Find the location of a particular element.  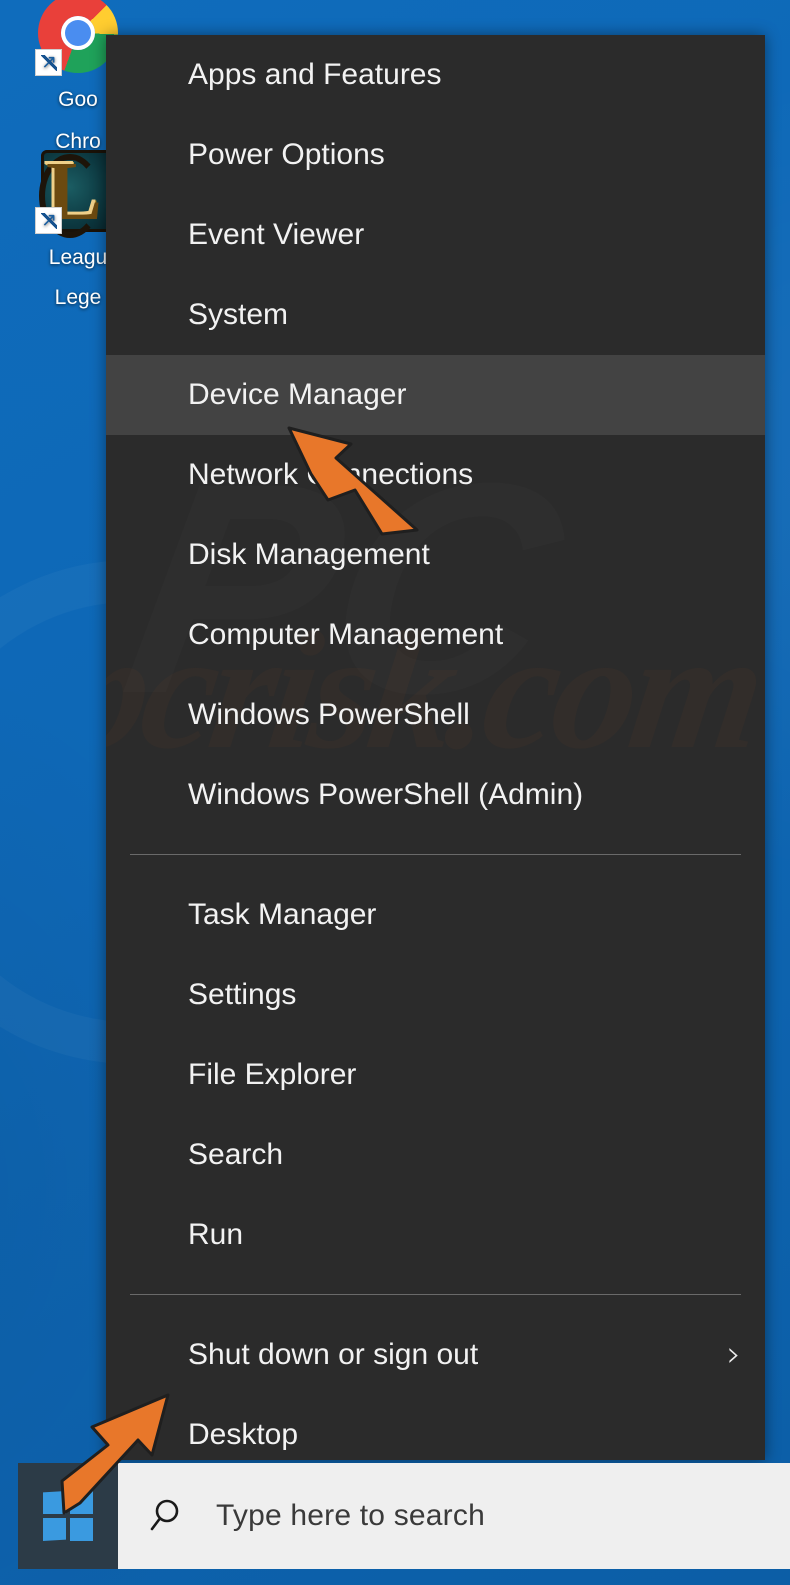

menu-item-settings: Settings is located at coordinates (435, 995).